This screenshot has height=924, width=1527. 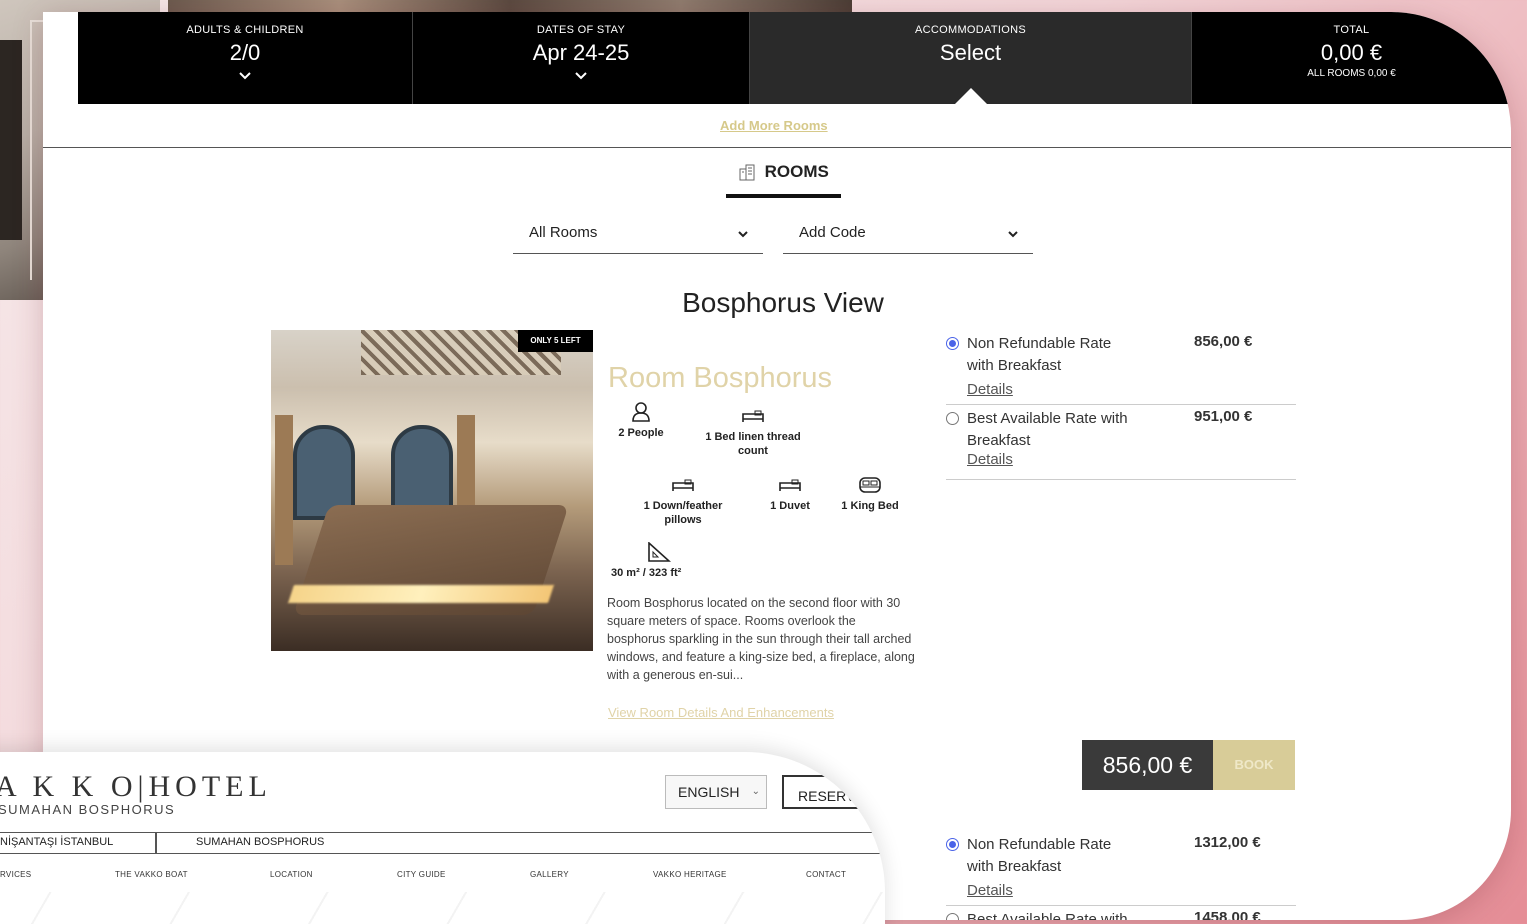 What do you see at coordinates (709, 792) in the screenshot?
I see `language-value: ENGLISH` at bounding box center [709, 792].